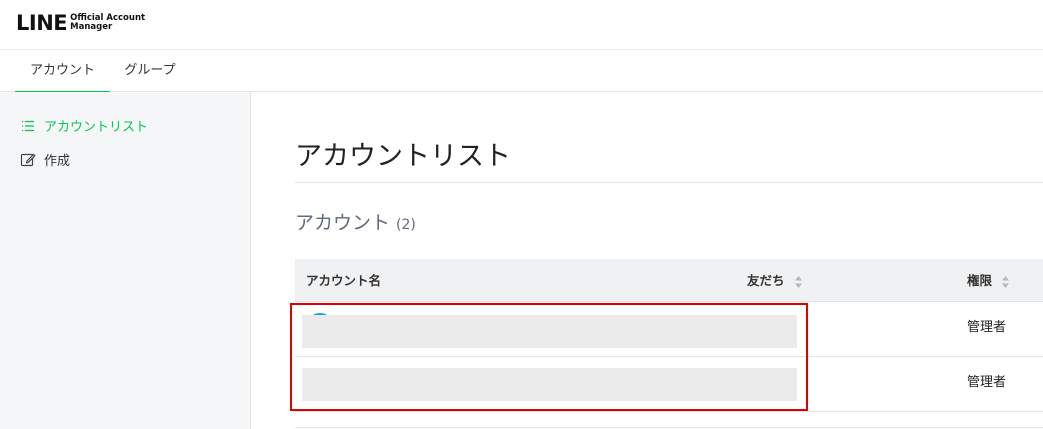 This screenshot has width=1043, height=429. Describe the element at coordinates (403, 156) in the screenshot. I see `page-title: アカウントリスト` at that location.